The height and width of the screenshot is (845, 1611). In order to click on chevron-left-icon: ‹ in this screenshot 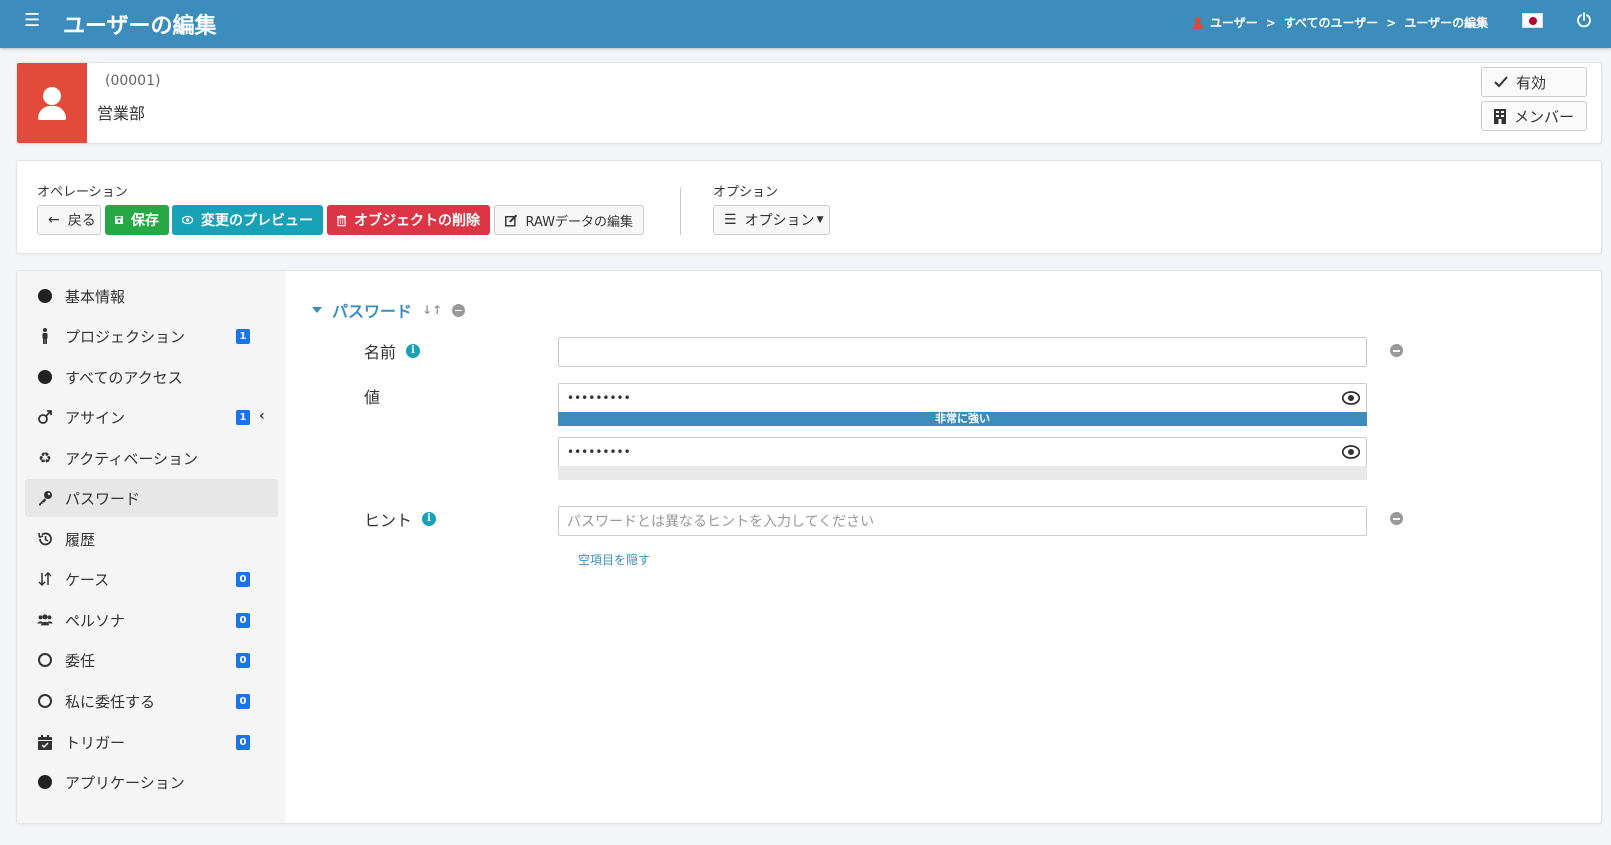, I will do `click(262, 416)`.